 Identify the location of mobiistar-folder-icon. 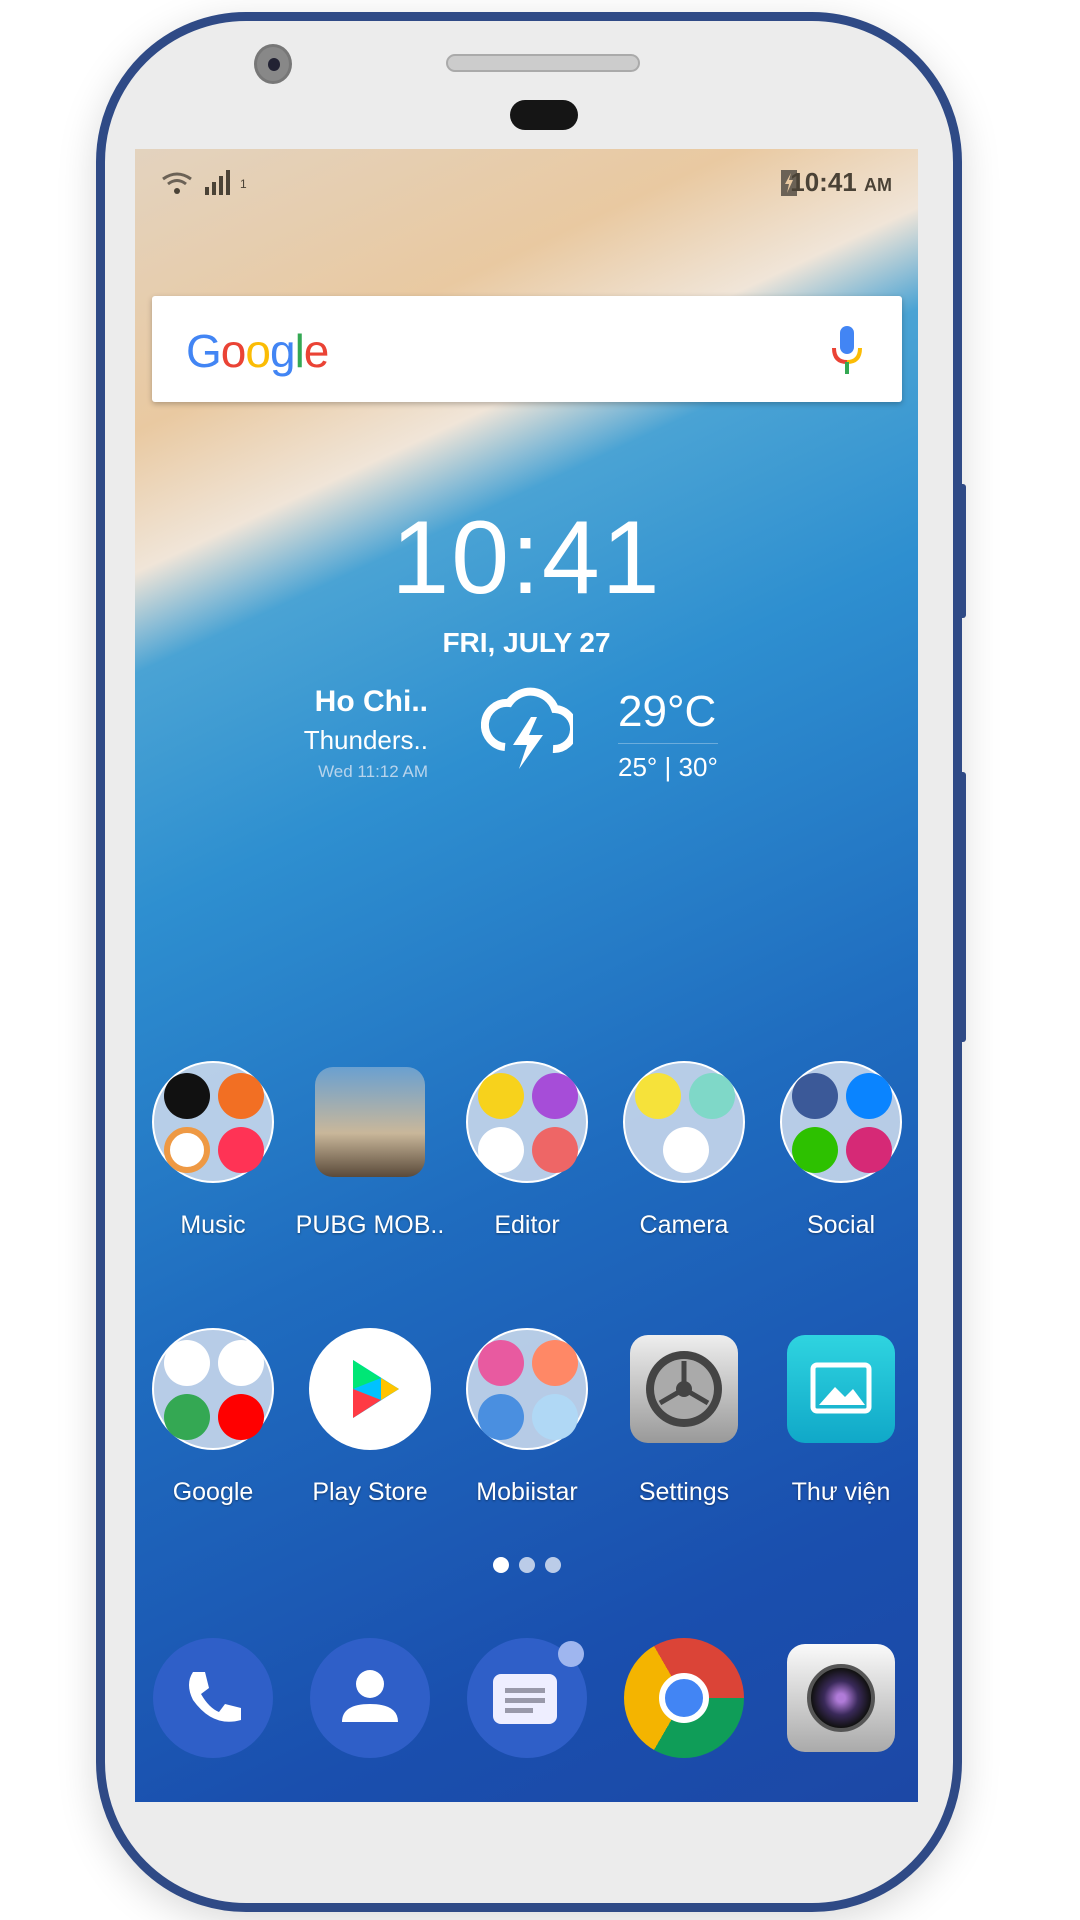
(527, 1389).